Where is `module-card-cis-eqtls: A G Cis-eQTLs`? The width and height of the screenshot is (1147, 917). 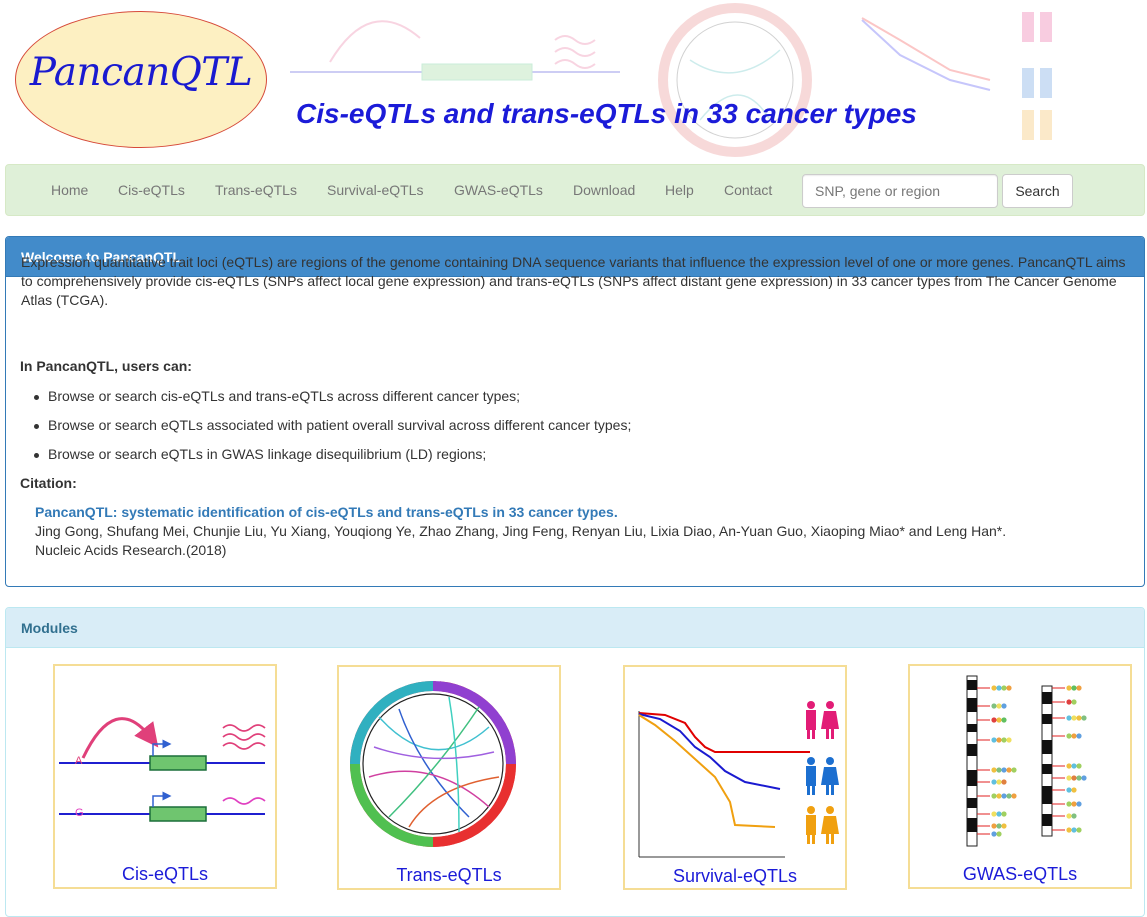 module-card-cis-eqtls: A G Cis-eQTLs is located at coordinates (165, 776).